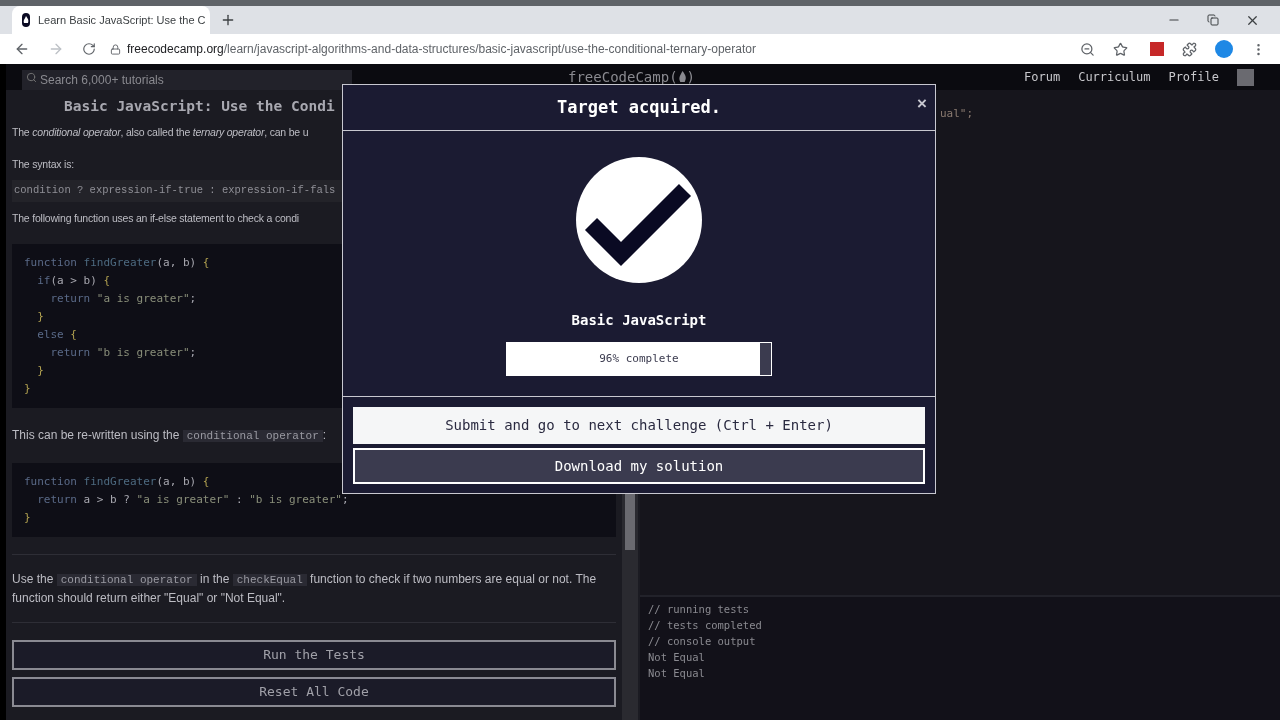 The width and height of the screenshot is (1280, 720). I want to click on reload-icon, so click(89, 49).